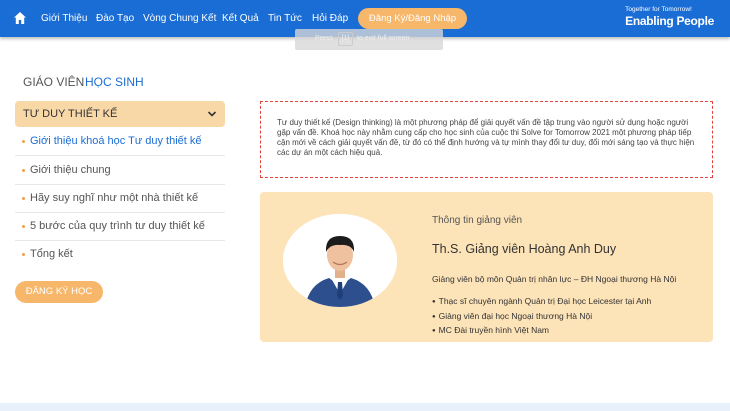 The width and height of the screenshot is (730, 411). Describe the element at coordinates (669, 20) in the screenshot. I see `brand-name: Enabling People` at that location.